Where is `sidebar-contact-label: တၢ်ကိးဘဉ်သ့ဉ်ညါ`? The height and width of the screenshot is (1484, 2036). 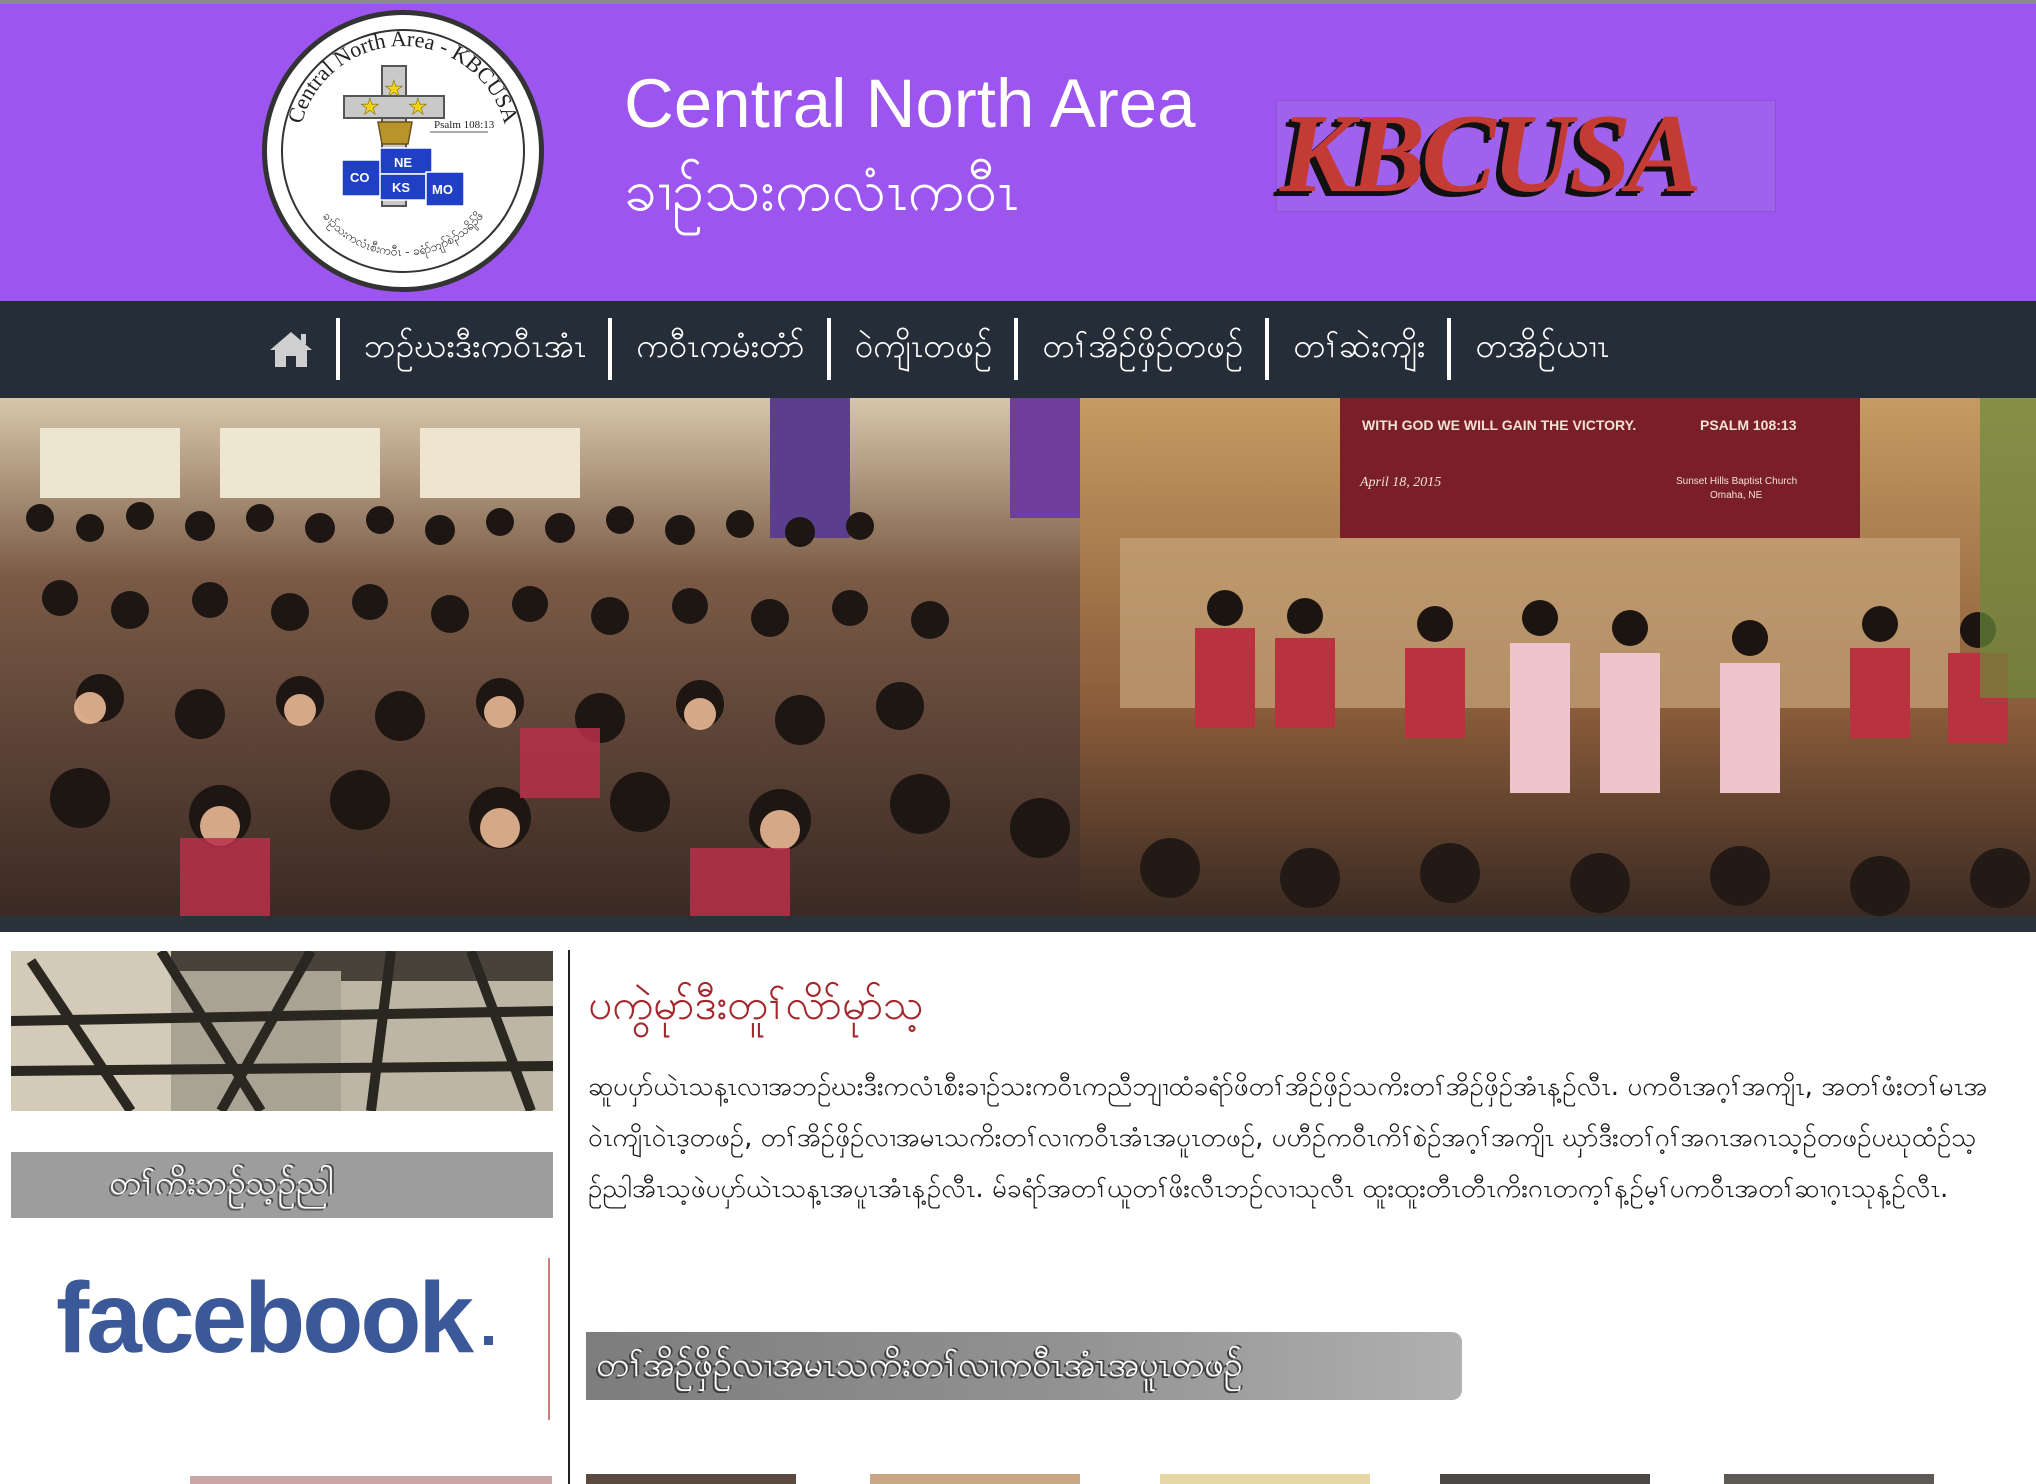
sidebar-contact-label: တၢ်ကိးဘဉ်သ့ဉ်ညါ is located at coordinates (221, 1182).